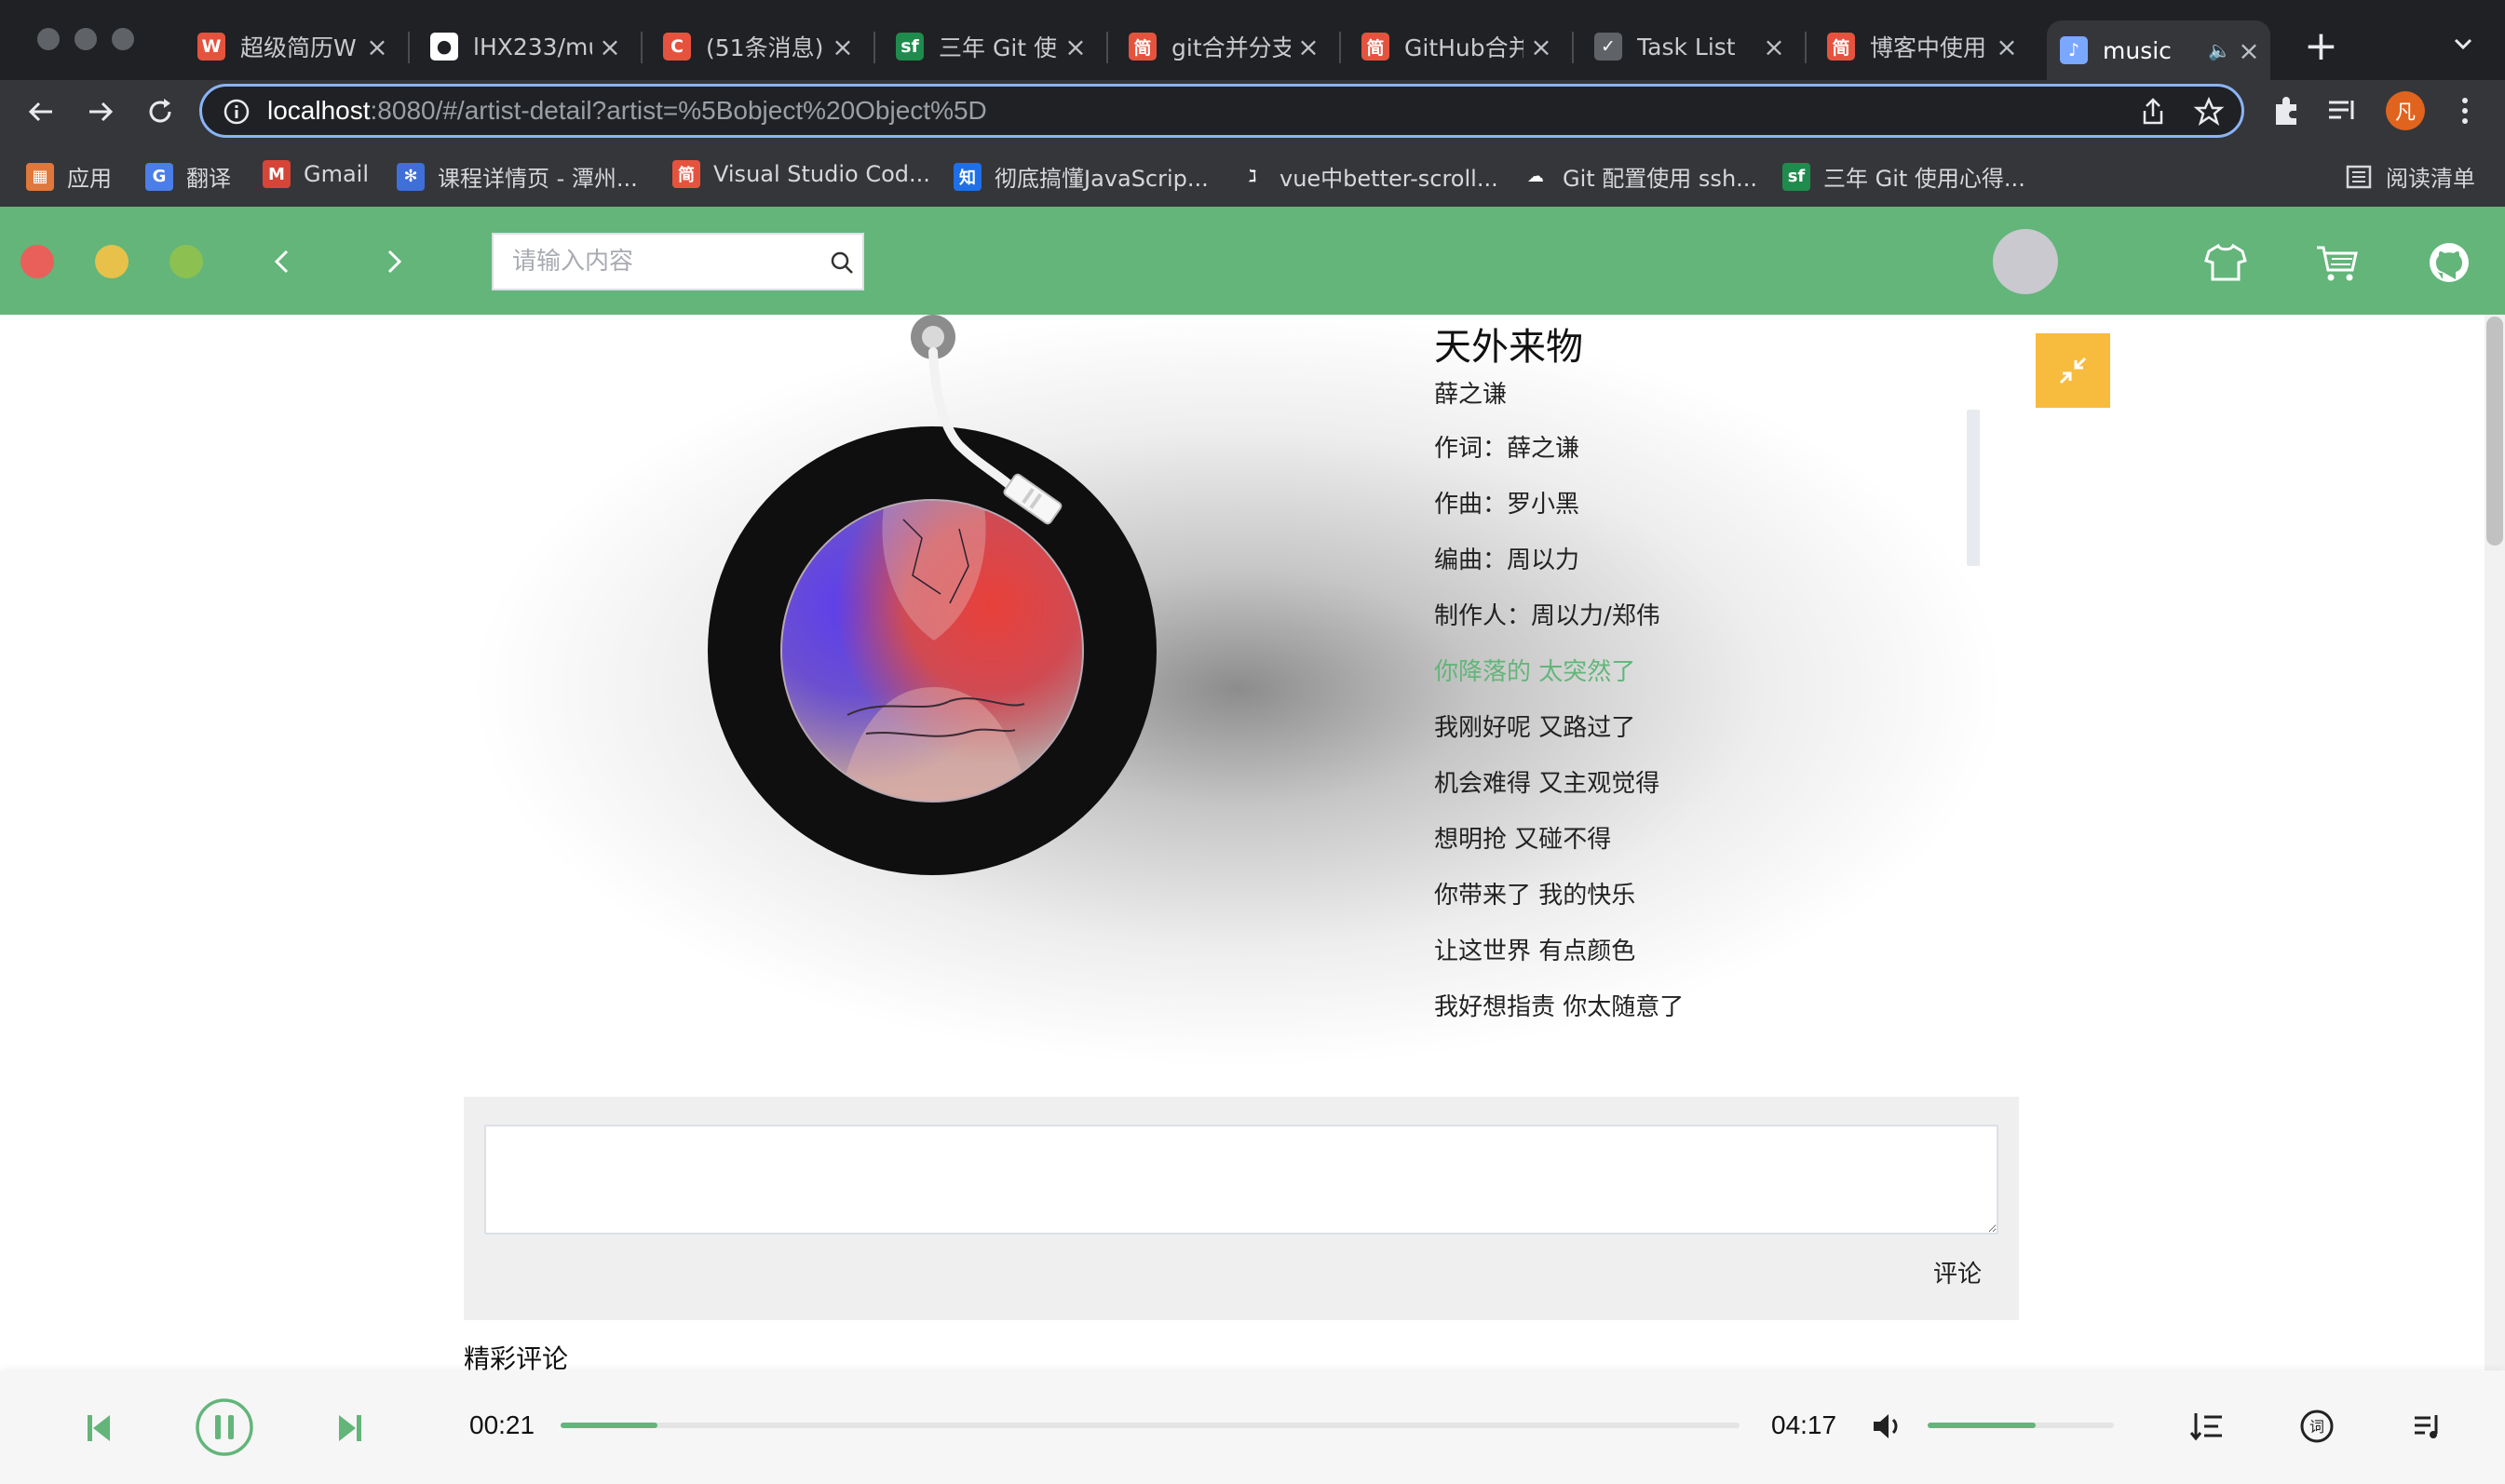  I want to click on playlist-queue-icon, so click(2428, 1426).